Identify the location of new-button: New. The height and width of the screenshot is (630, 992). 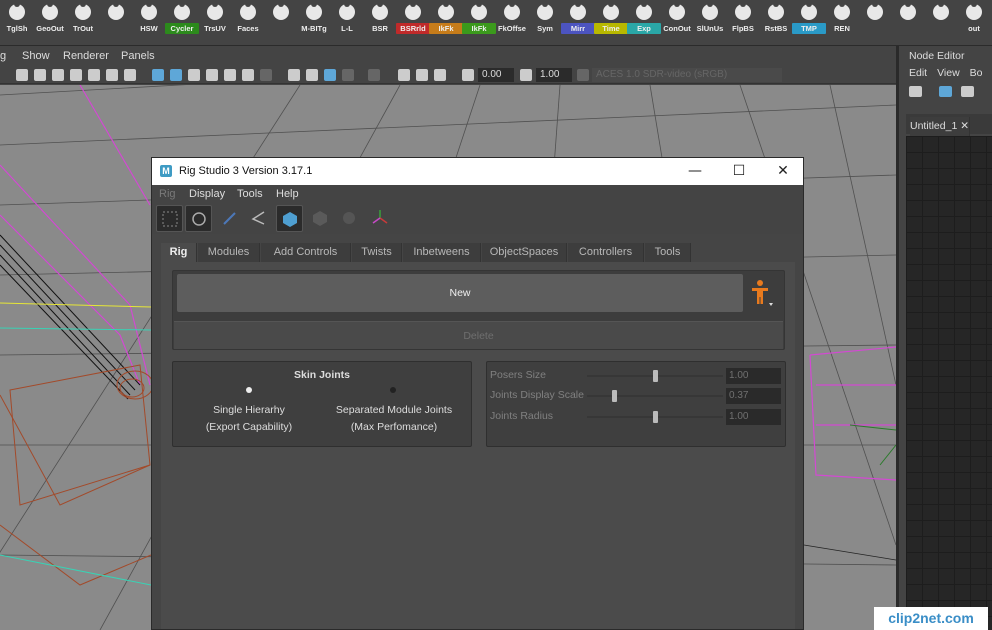
(460, 293).